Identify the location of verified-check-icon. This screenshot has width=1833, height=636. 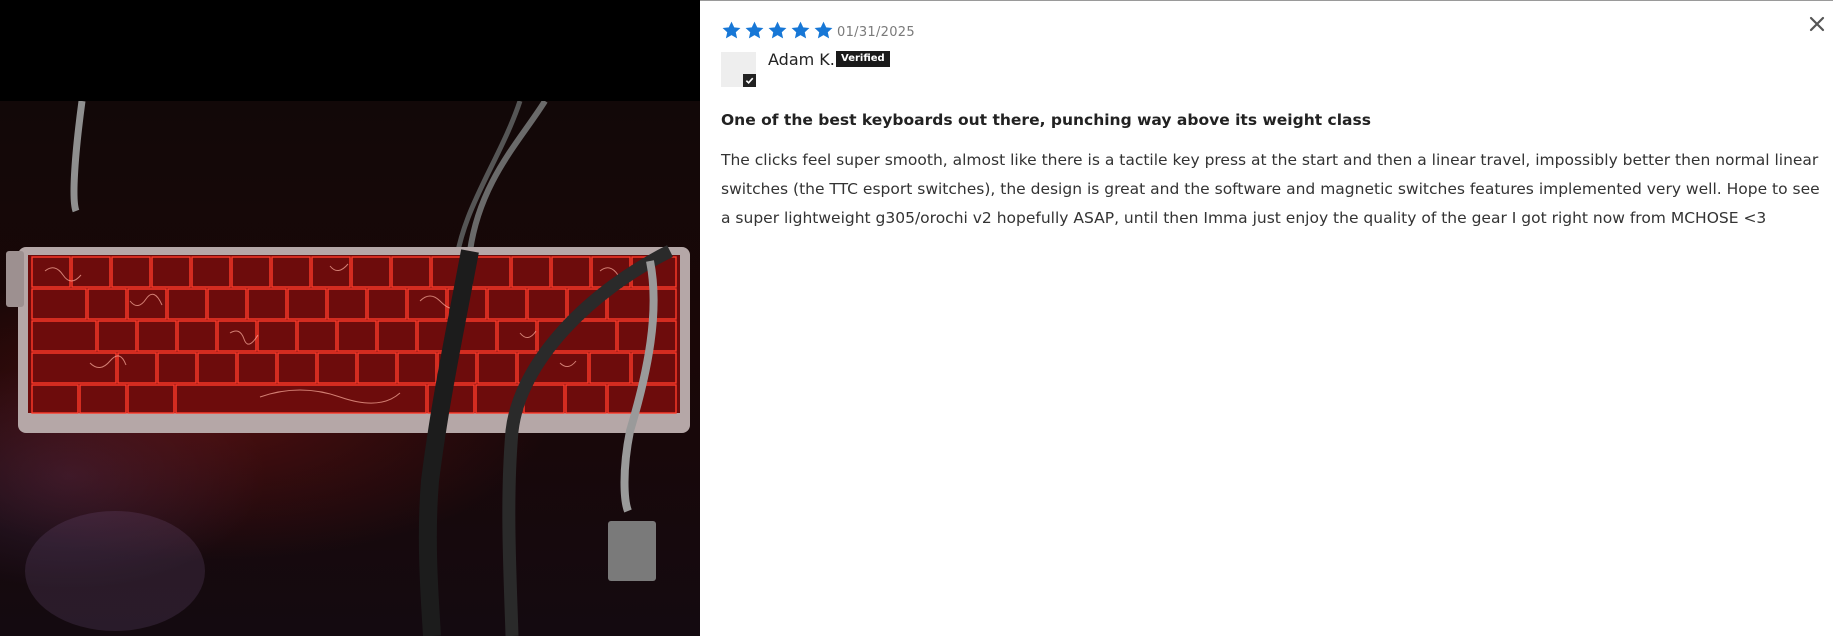
(749, 80).